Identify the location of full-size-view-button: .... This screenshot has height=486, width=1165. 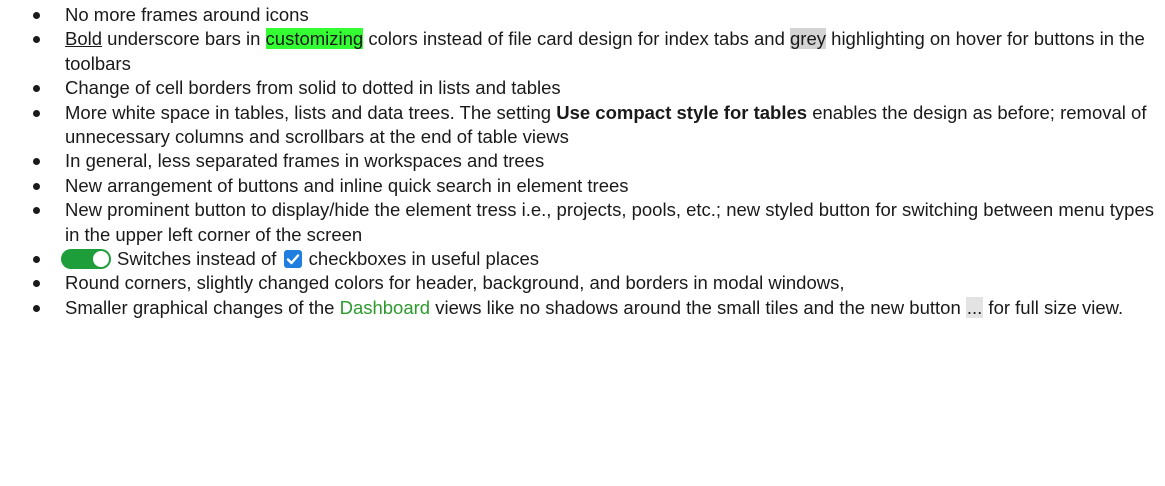
(974, 307).